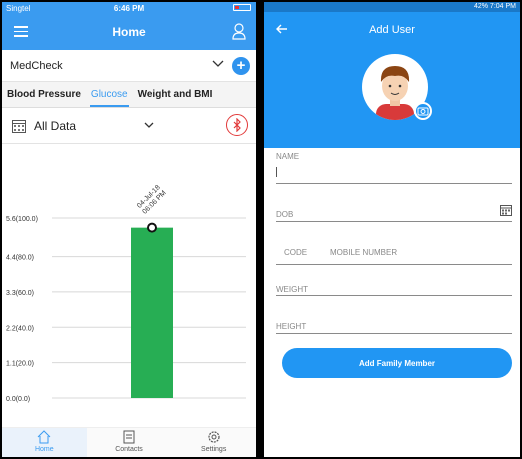 This screenshot has width=522, height=459. Describe the element at coordinates (288, 156) in the screenshot. I see `name-placeholder: NAME` at that location.